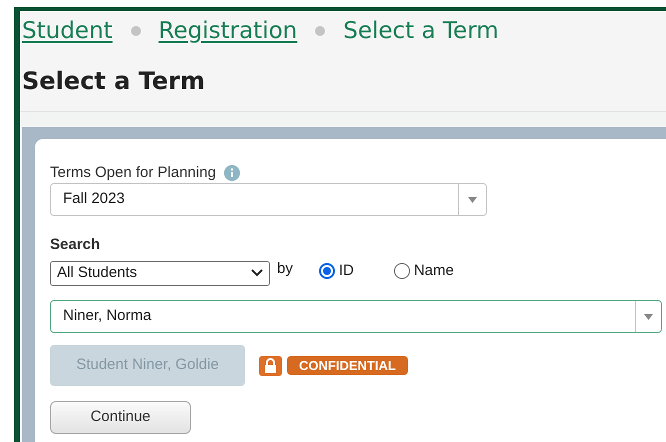  I want to click on search-radio: Name, so click(424, 271).